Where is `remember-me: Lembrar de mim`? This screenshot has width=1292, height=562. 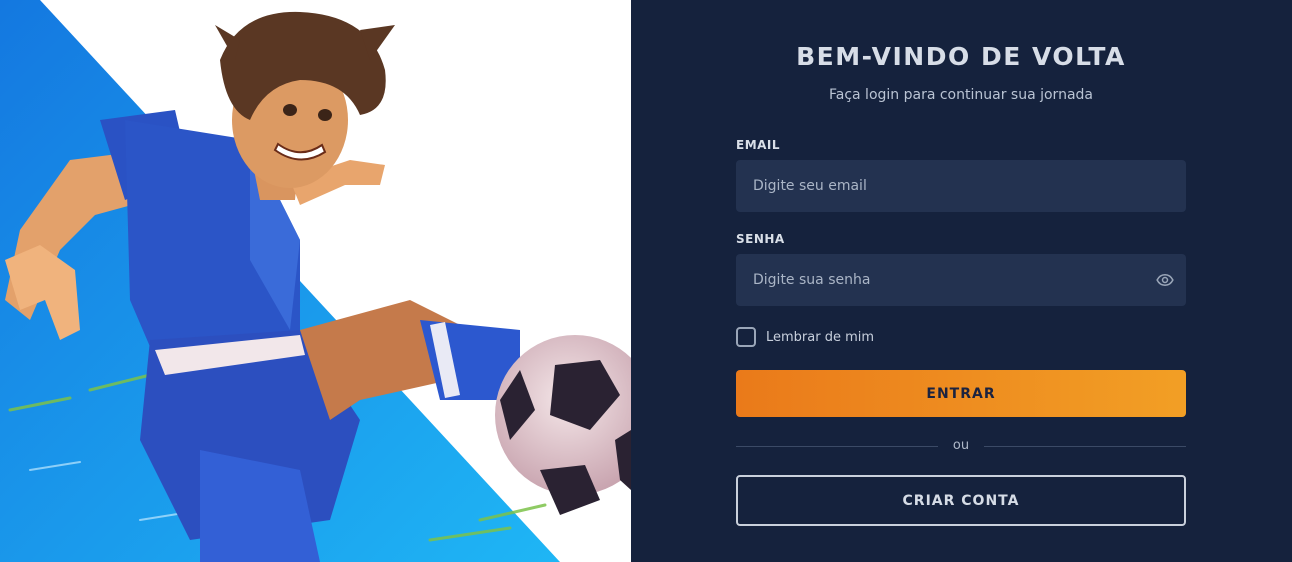 remember-me: Lembrar de mim is located at coordinates (805, 337).